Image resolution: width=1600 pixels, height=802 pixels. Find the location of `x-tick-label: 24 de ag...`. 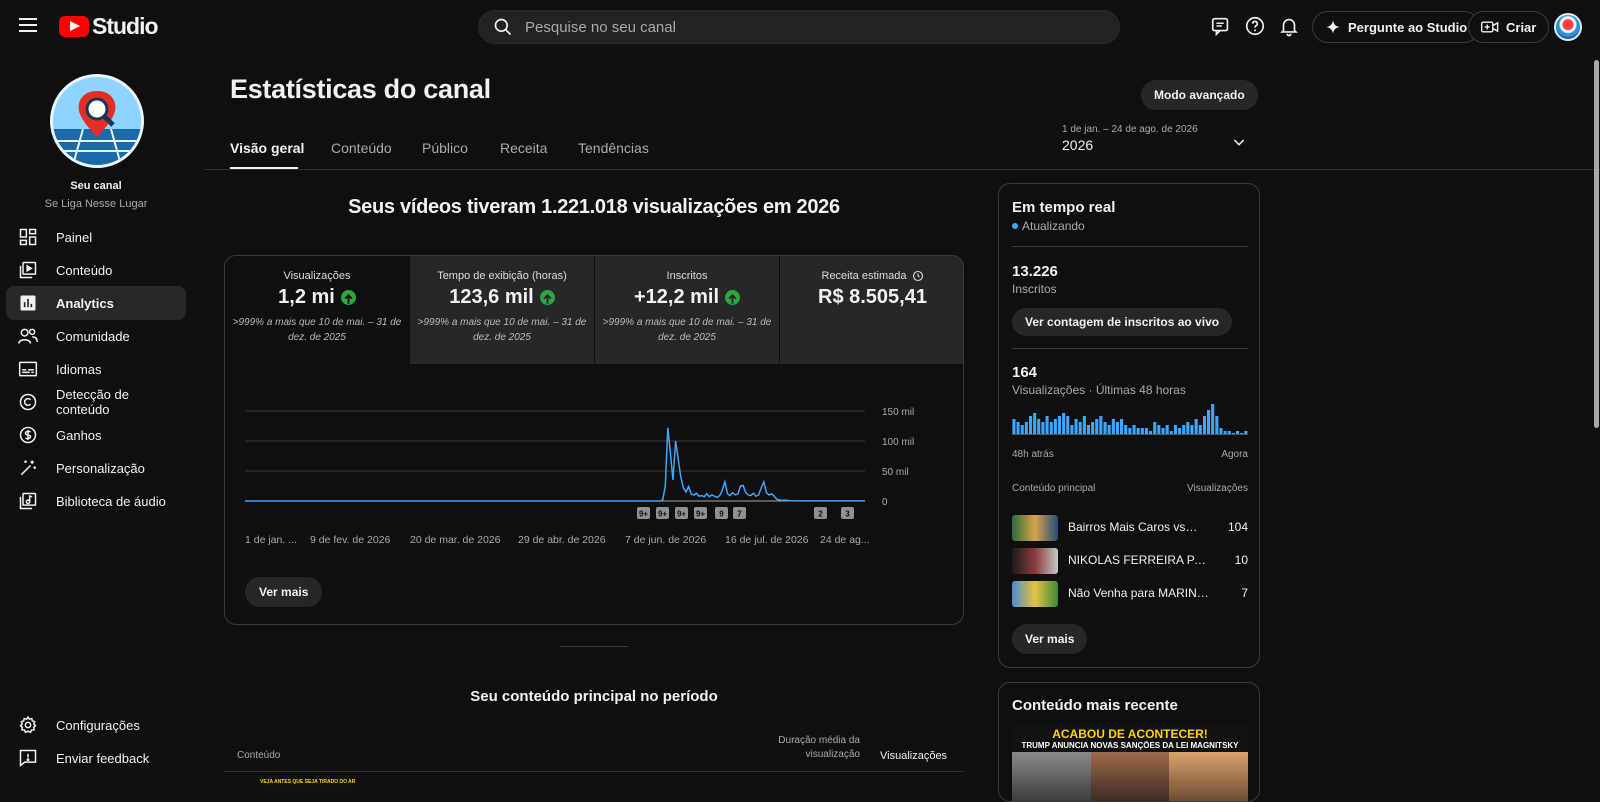

x-tick-label: 24 de ag... is located at coordinates (845, 540).